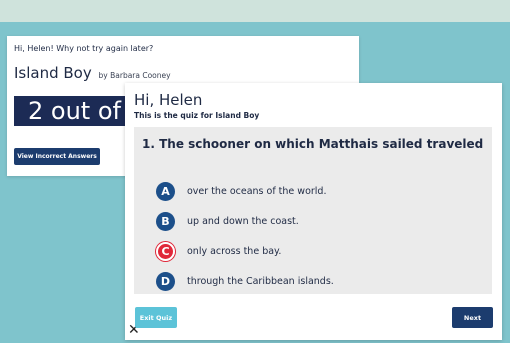 The height and width of the screenshot is (343, 510). Describe the element at coordinates (234, 251) in the screenshot. I see `answer-text: only across the bay.` at that location.